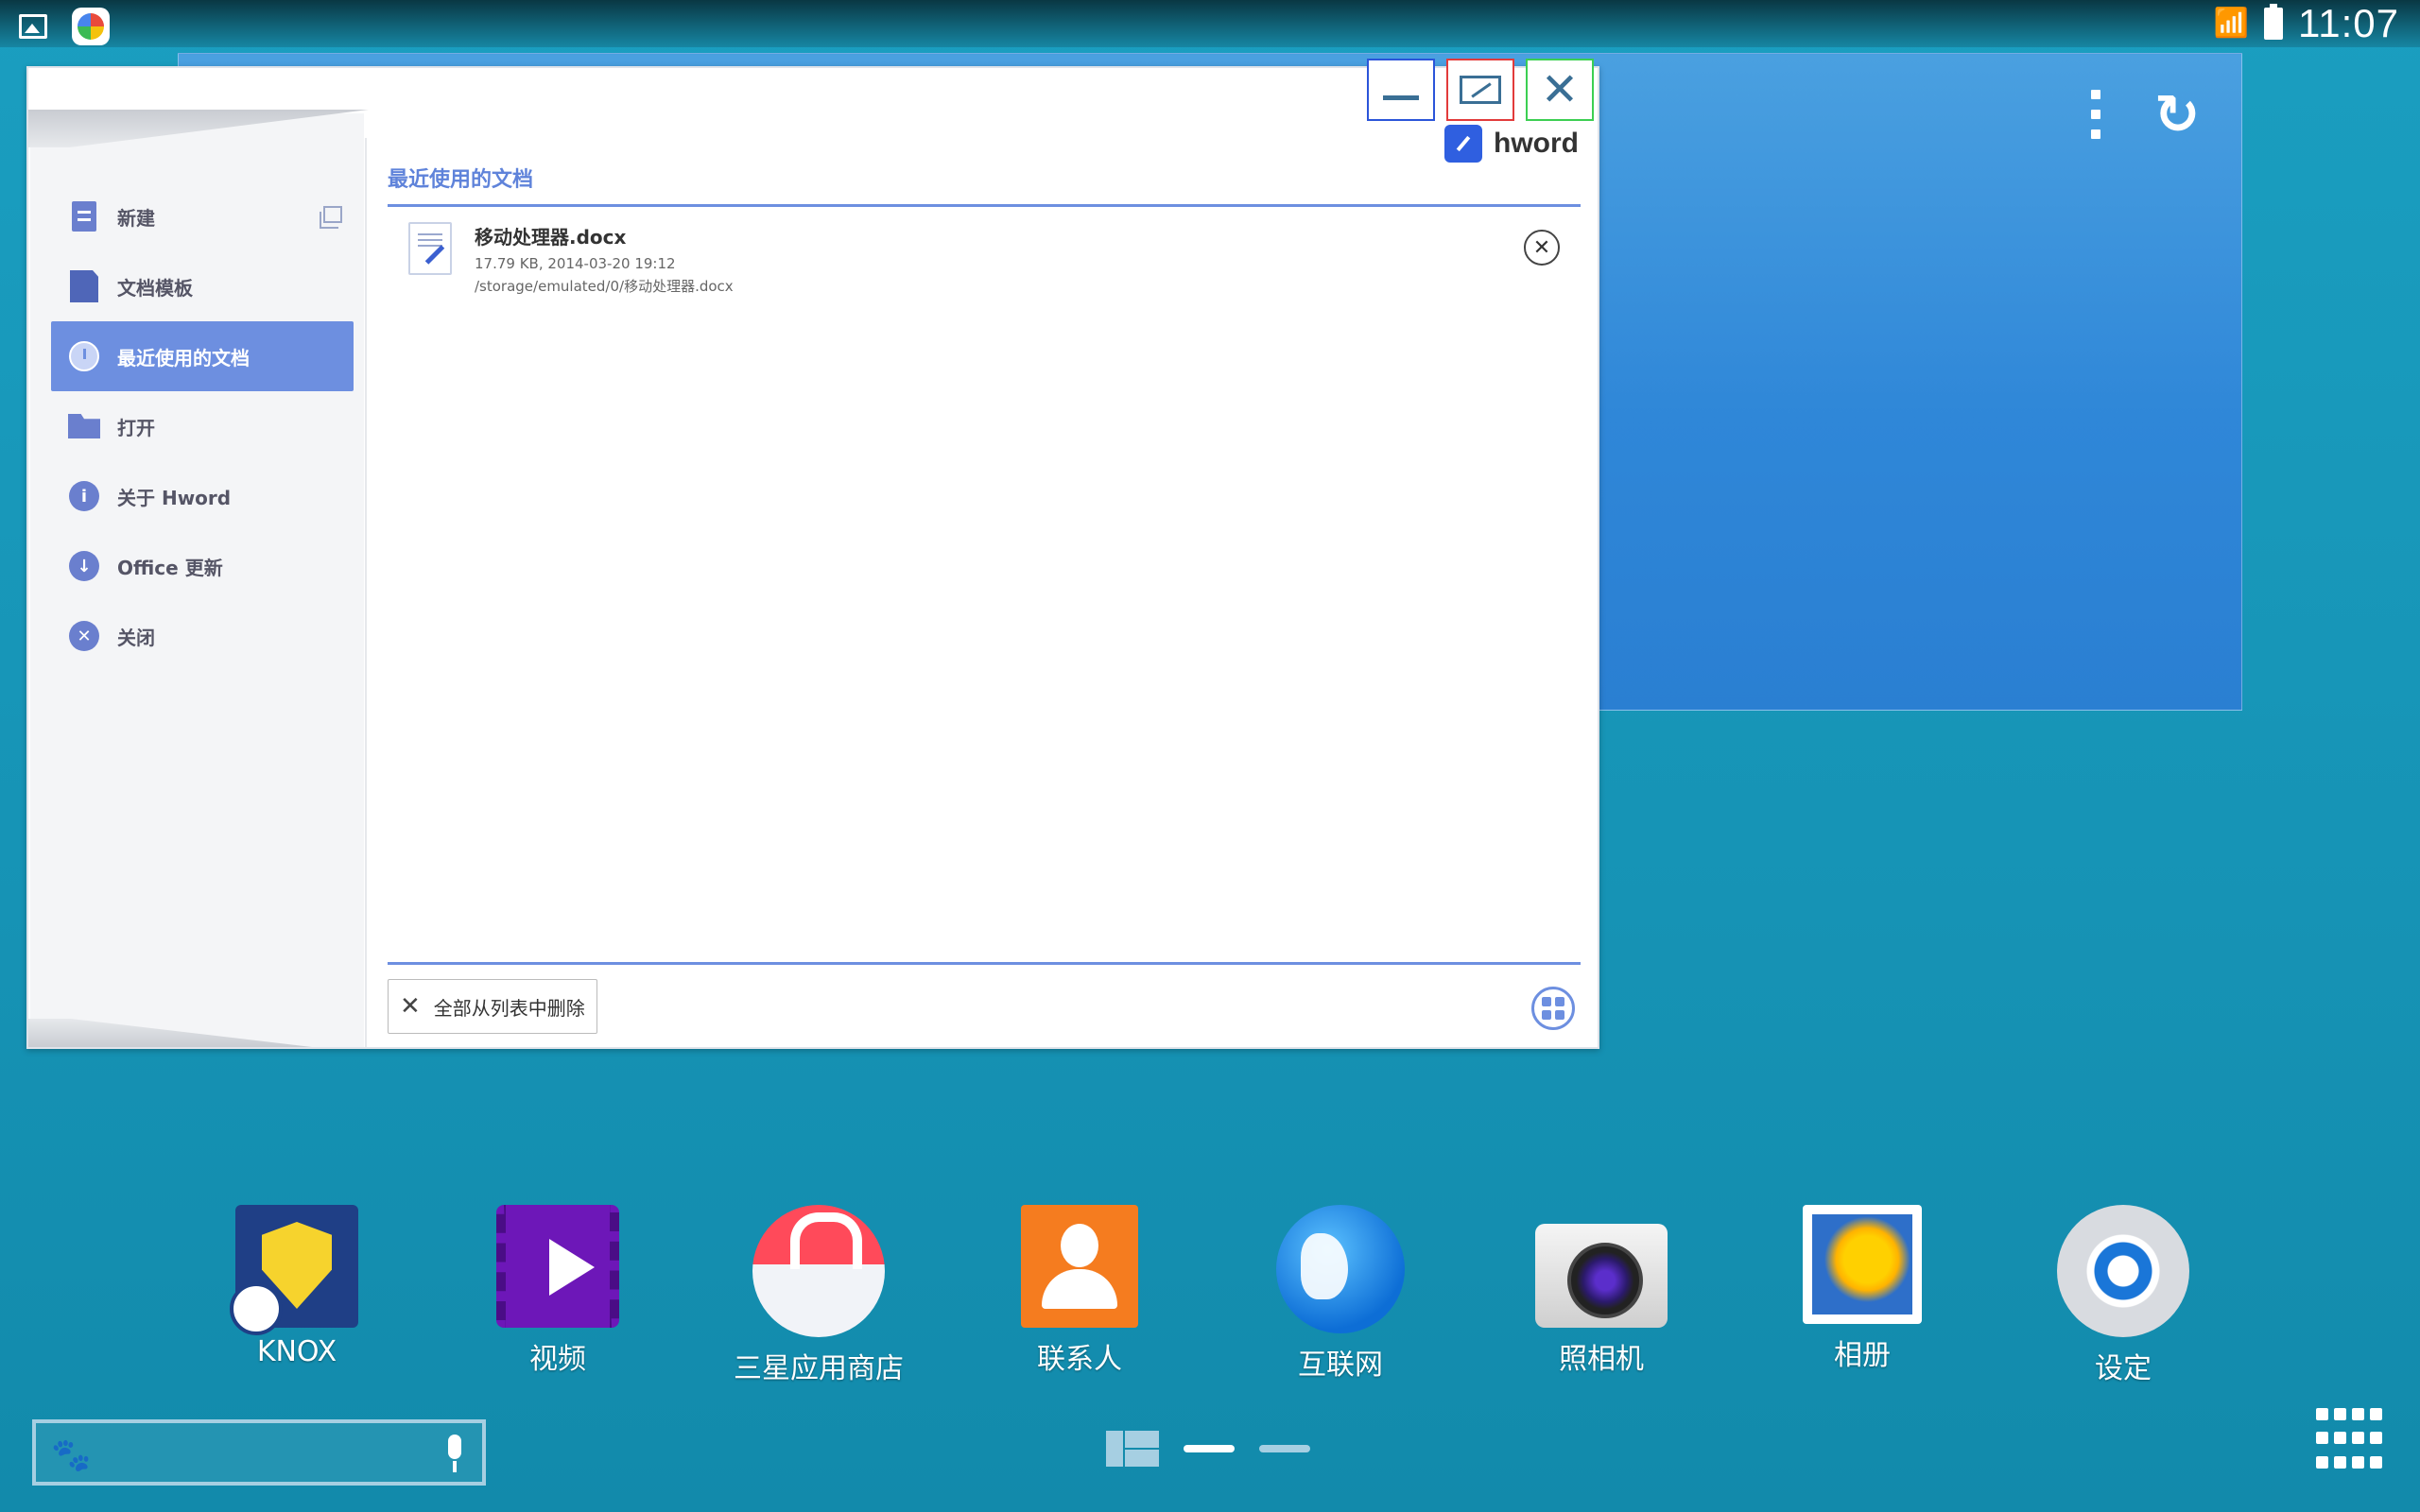 The height and width of the screenshot is (1512, 2420). What do you see at coordinates (1401, 90) in the screenshot?
I see `minimize-button` at bounding box center [1401, 90].